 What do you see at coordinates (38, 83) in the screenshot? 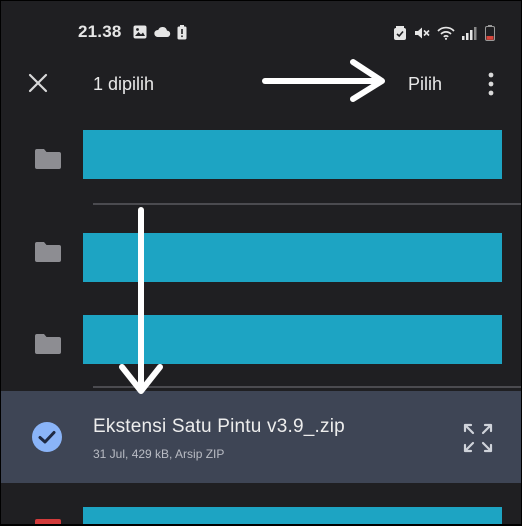
I see `close-icon` at bounding box center [38, 83].